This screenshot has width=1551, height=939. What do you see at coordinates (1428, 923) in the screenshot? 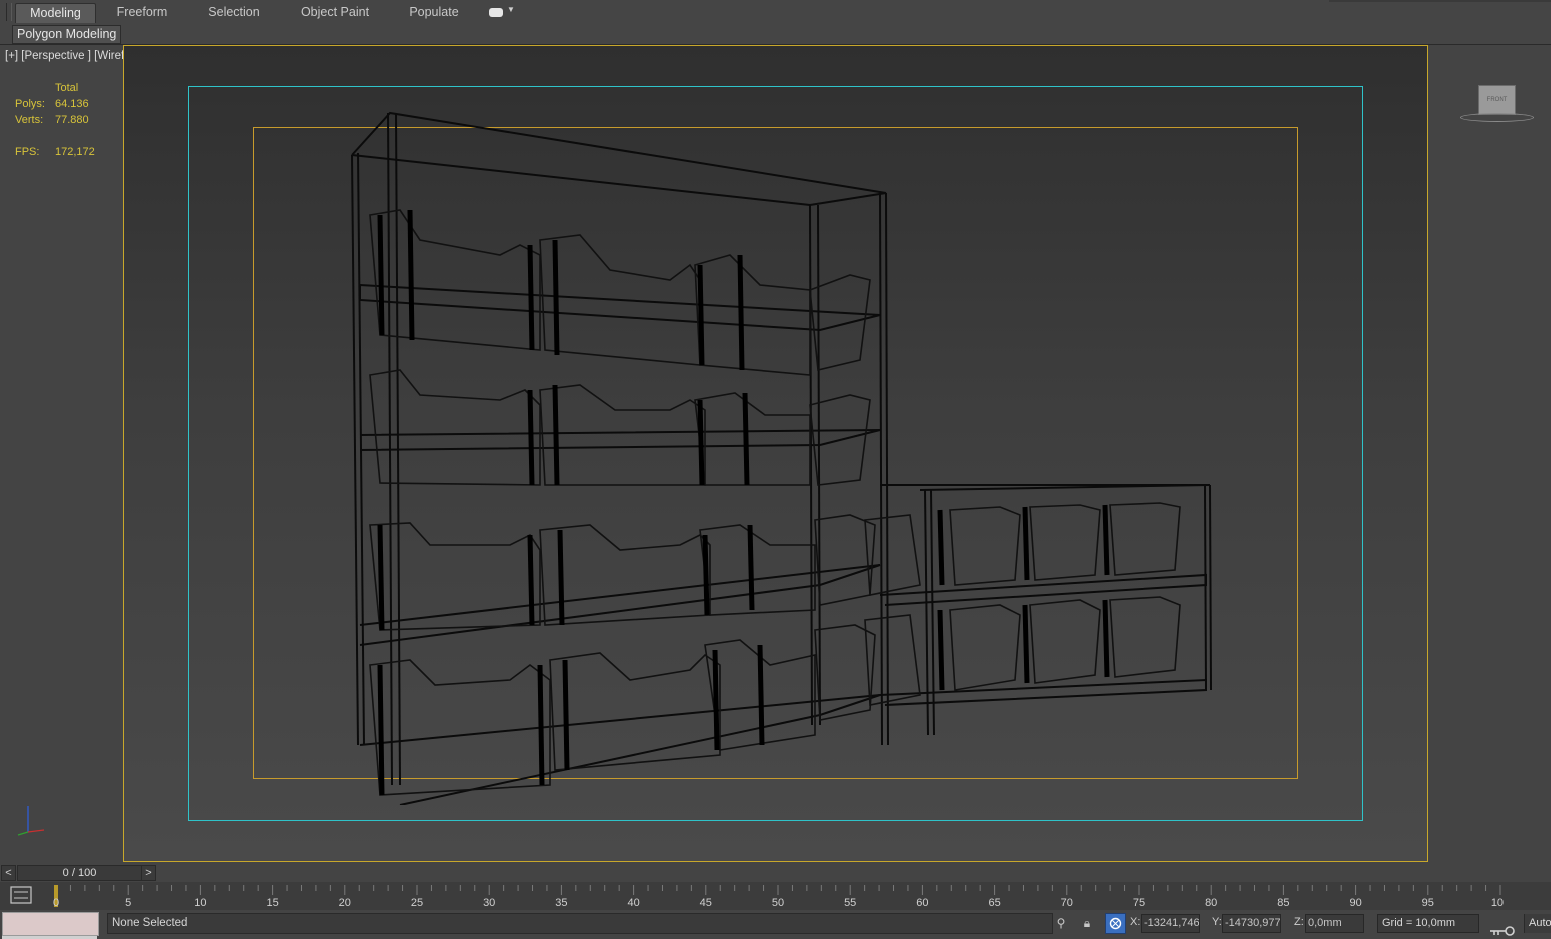
I see `grid-spacing: Grid = 10,0mm` at bounding box center [1428, 923].